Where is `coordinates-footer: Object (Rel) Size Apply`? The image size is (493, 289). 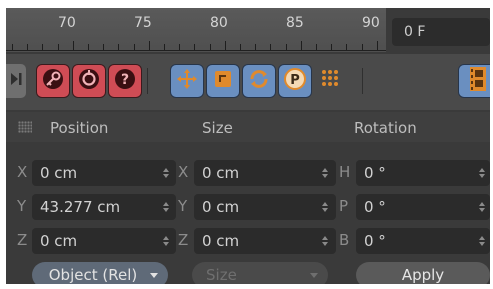 coordinates-footer: Object (Rel) Size Apply is located at coordinates (248, 273).